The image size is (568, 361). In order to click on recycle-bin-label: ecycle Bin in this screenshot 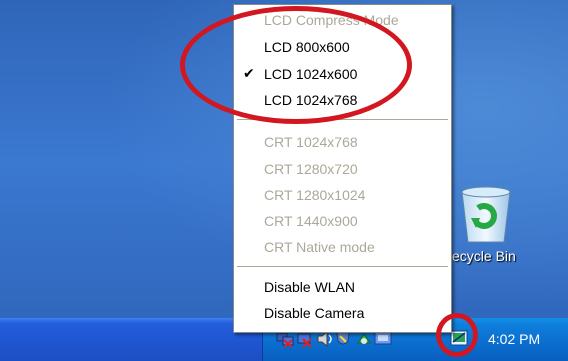, I will do `click(484, 256)`.